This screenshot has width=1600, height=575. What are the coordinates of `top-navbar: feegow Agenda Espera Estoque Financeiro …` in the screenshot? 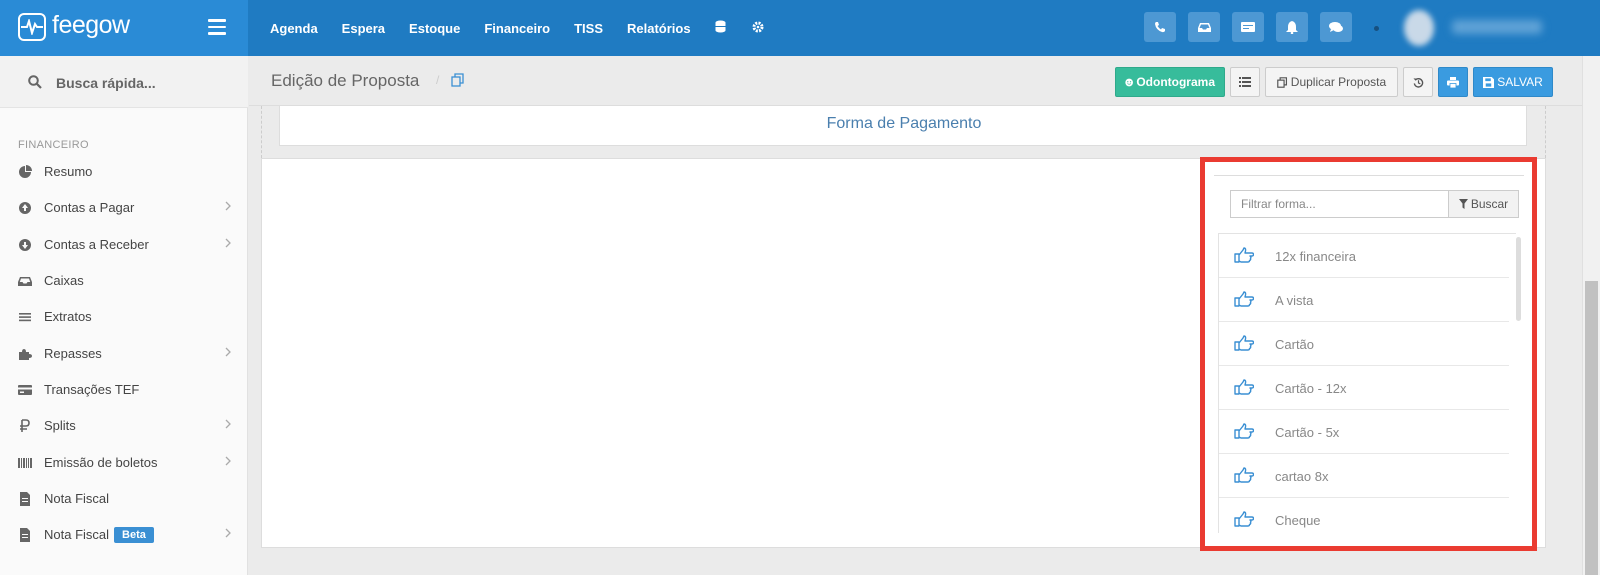 It's located at (800, 28).